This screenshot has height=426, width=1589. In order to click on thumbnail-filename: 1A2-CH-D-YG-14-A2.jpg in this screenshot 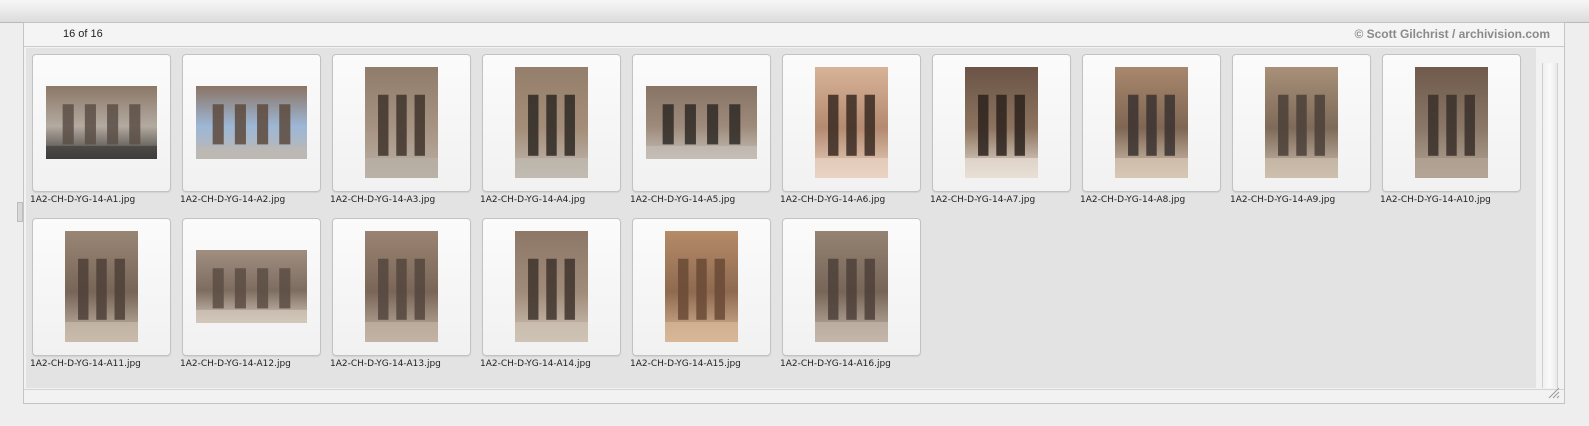, I will do `click(232, 200)`.